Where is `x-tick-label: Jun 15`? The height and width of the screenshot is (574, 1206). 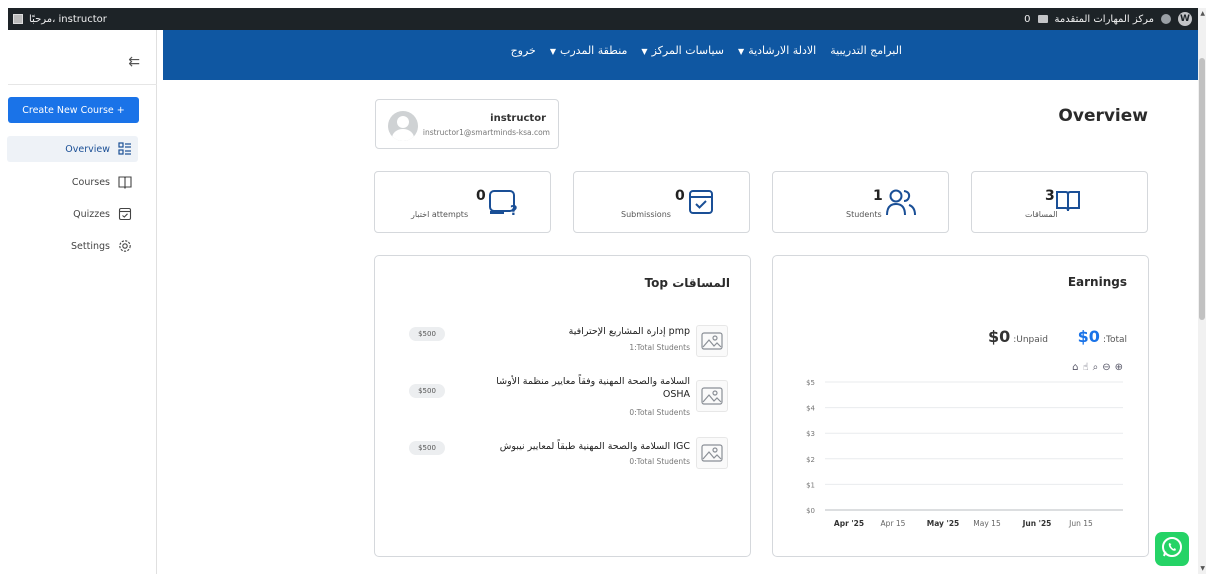 x-tick-label: Jun 15 is located at coordinates (1080, 523).